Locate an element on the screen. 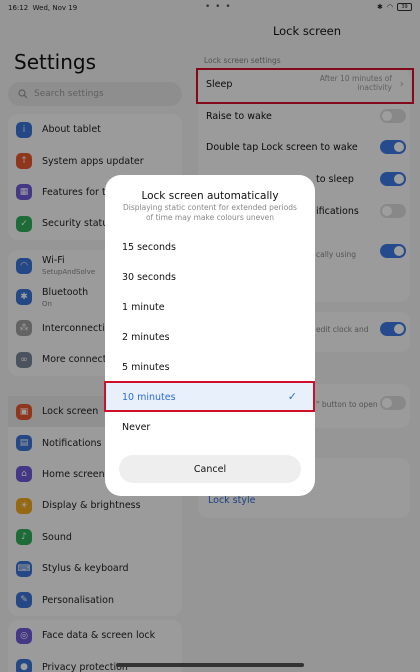 This screenshot has width=420, height=672. option-never: Never is located at coordinates (210, 427).